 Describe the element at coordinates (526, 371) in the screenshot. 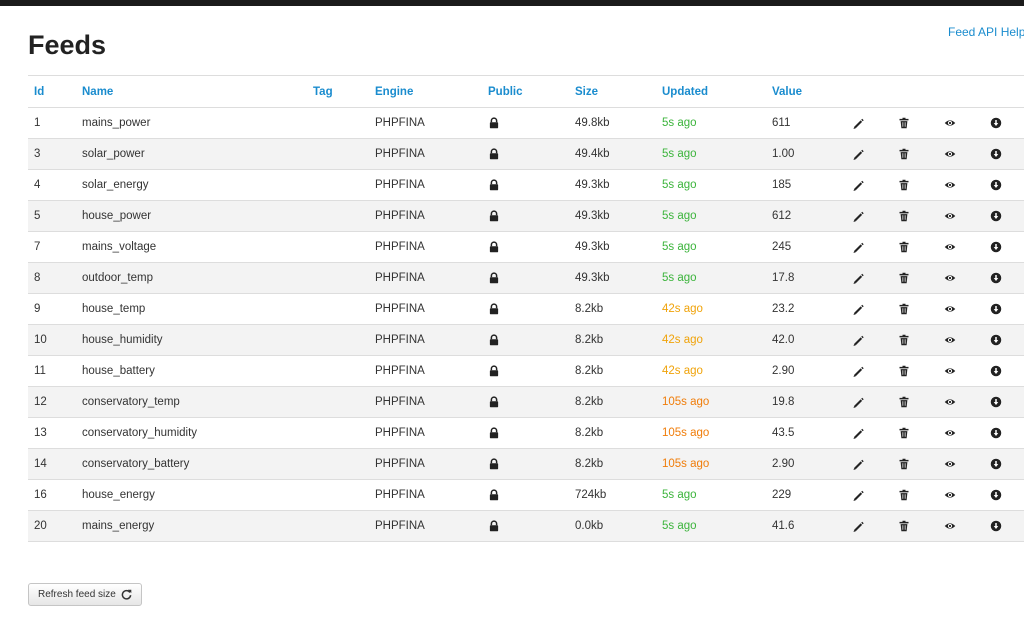

I see `table-row: 11 house_battery PHPFINA 8.2kb 42s ago 2.90` at that location.